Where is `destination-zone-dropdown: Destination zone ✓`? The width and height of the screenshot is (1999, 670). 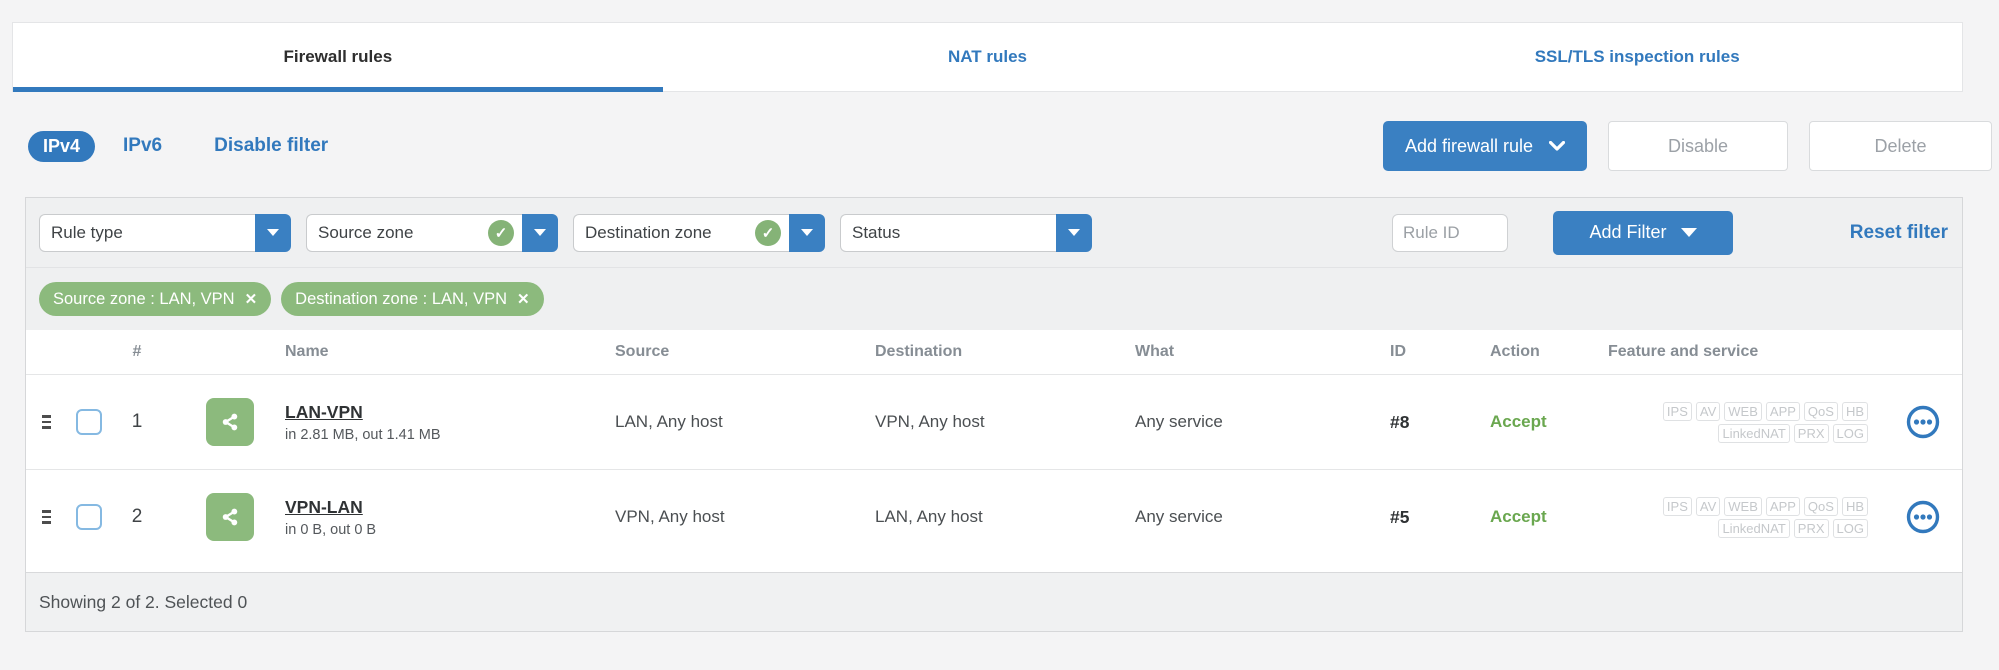
destination-zone-dropdown: Destination zone ✓ is located at coordinates (699, 232).